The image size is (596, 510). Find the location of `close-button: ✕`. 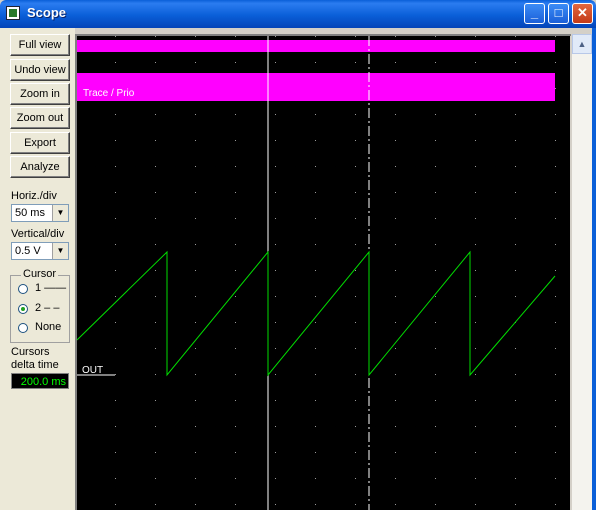

close-button: ✕ is located at coordinates (582, 13).